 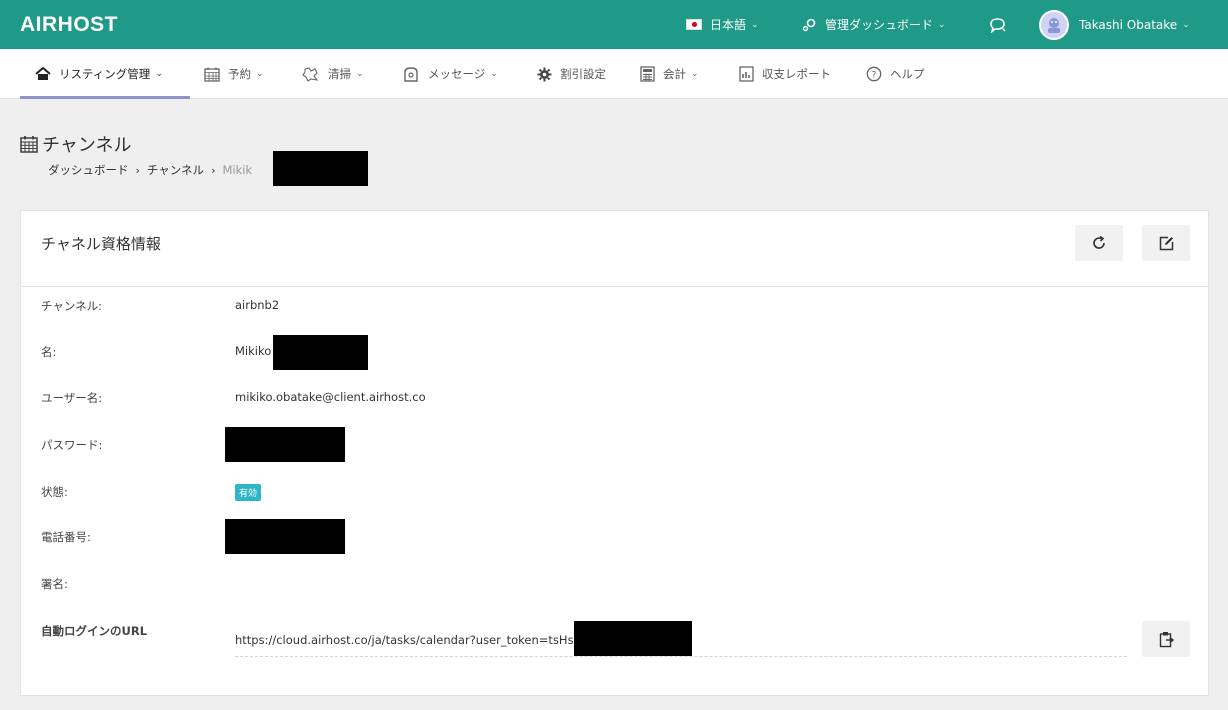 I want to click on language-label: 日本語, so click(x=728, y=25).